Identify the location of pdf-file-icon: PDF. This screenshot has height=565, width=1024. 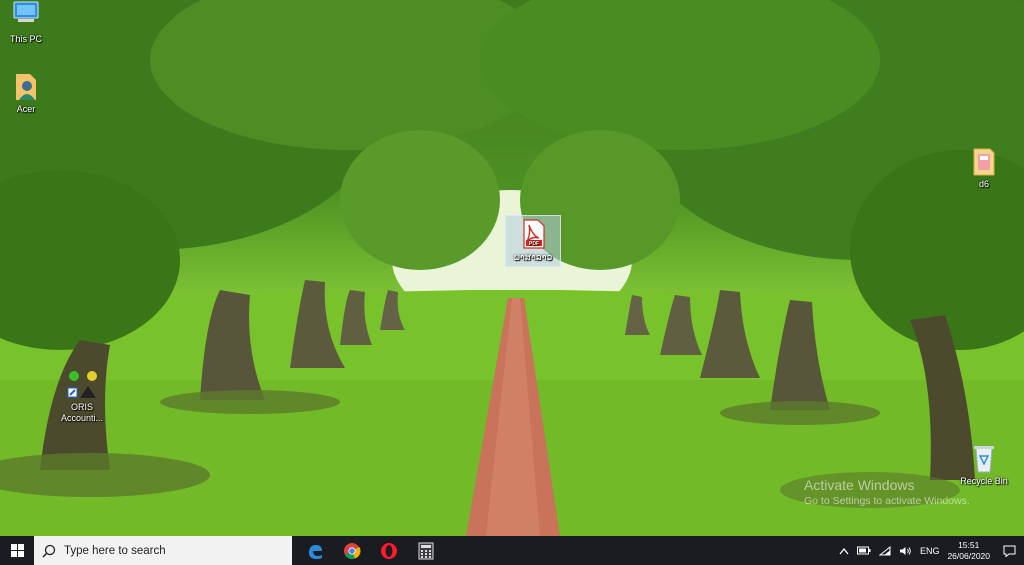
(533, 234).